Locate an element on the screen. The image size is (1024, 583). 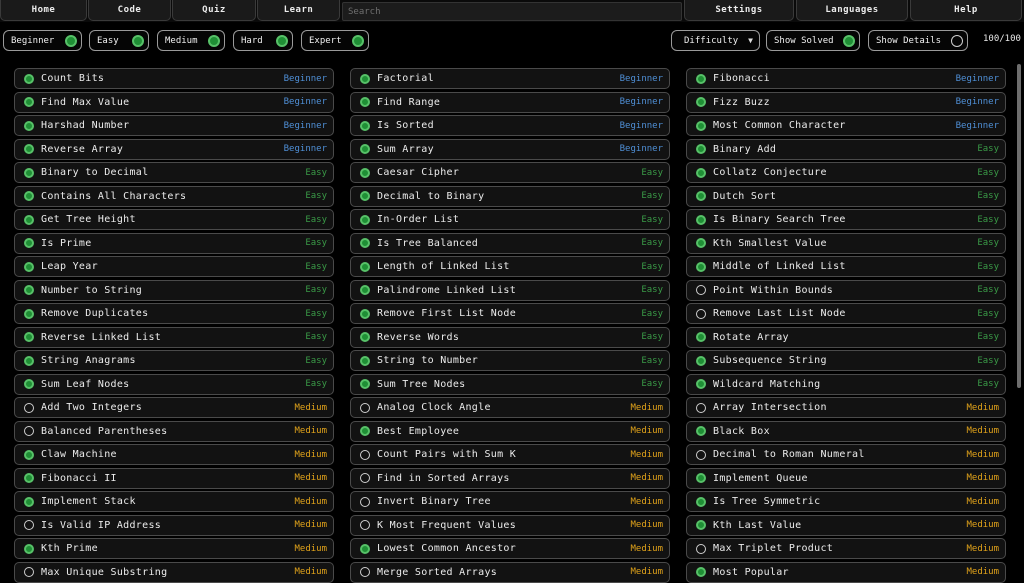
problem-row: Fibonacci II Medium is located at coordinates (174, 478).